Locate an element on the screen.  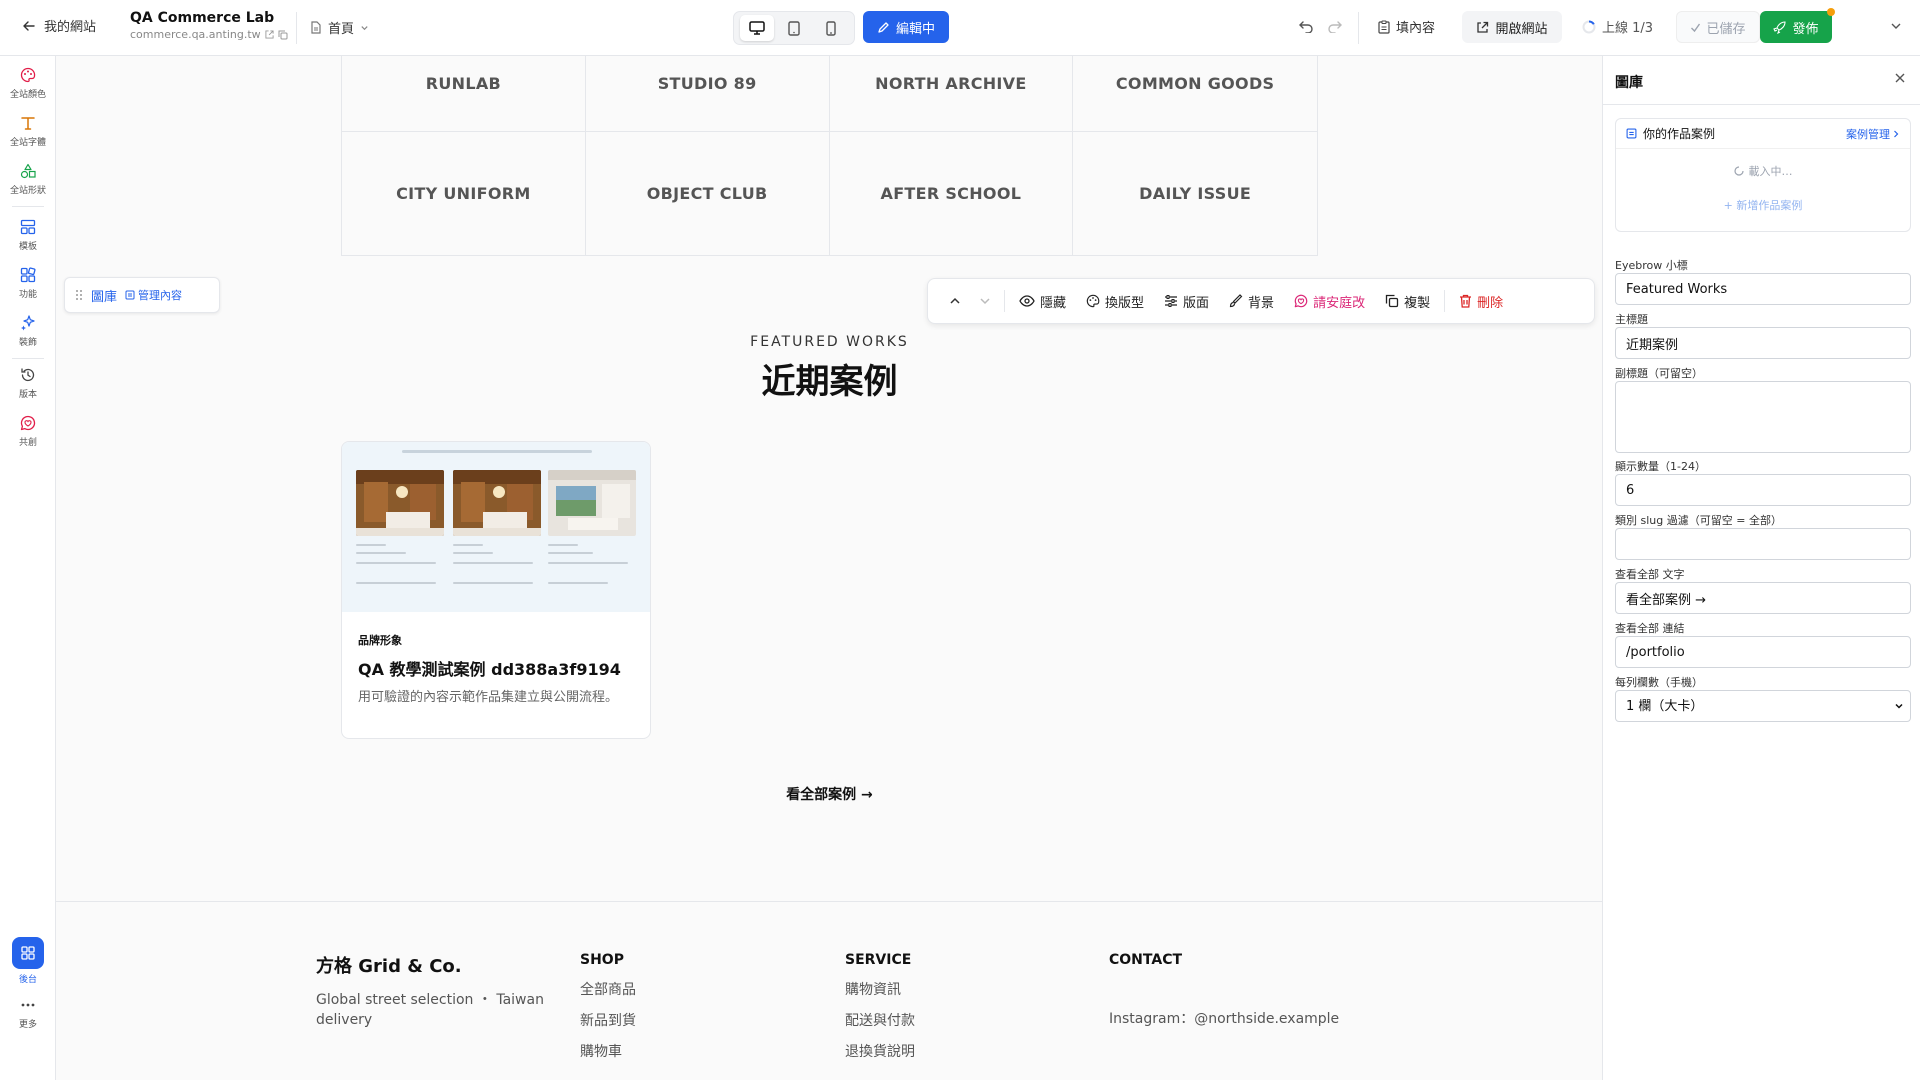
palette-icon is located at coordinates (1093, 301).